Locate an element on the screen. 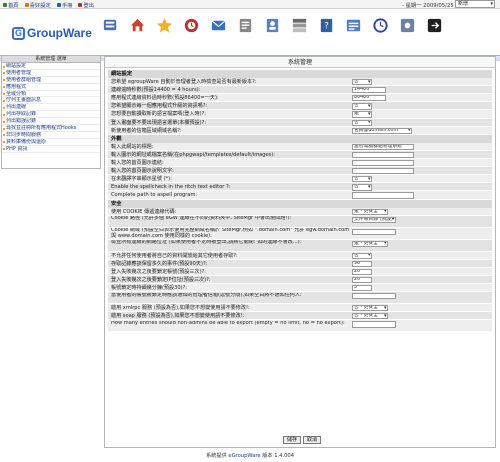 This screenshot has width=500, height=462. logo: G GroupWare is located at coordinates (52, 33).